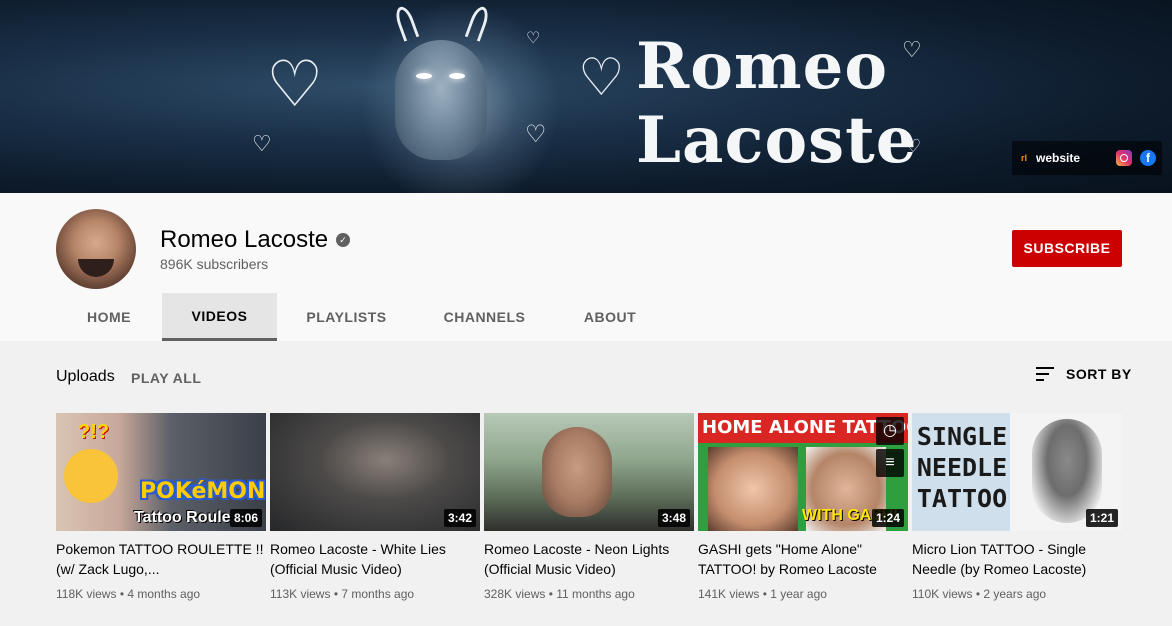 Image resolution: width=1172 pixels, height=626 pixels. I want to click on glowing-eye-left, so click(424, 76).